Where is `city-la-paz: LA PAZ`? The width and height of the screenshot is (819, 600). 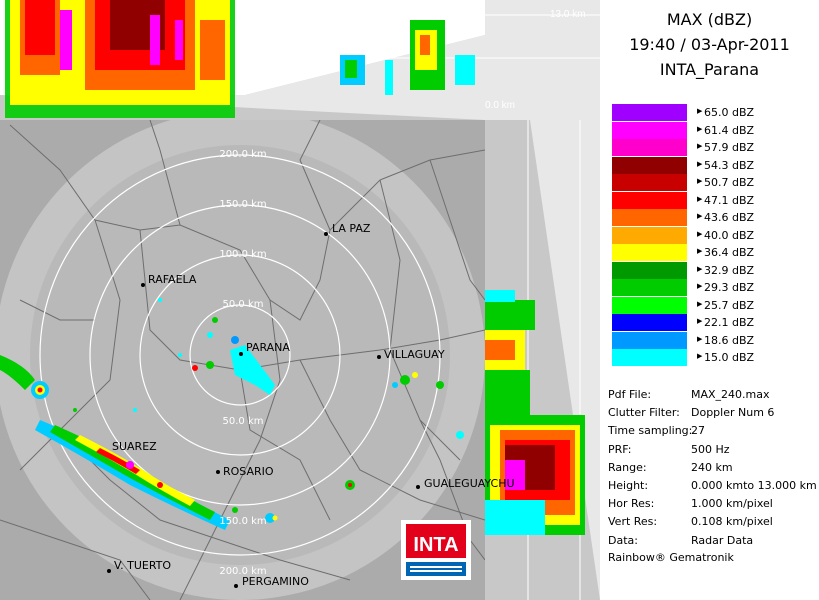
city-la-paz: LA PAZ is located at coordinates (351, 228).